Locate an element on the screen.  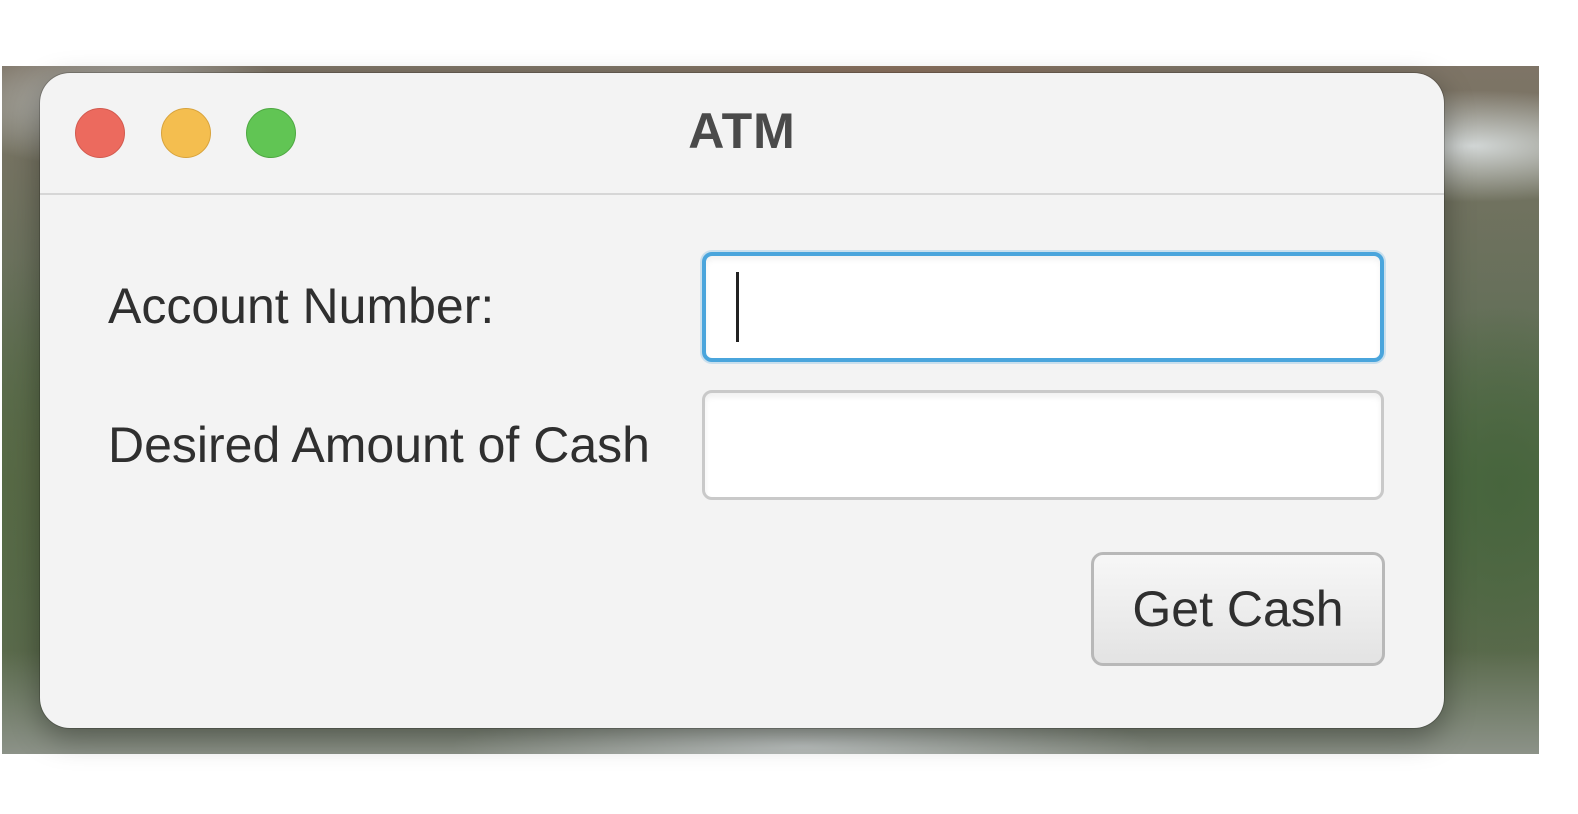
window-title: ATM is located at coordinates (742, 131).